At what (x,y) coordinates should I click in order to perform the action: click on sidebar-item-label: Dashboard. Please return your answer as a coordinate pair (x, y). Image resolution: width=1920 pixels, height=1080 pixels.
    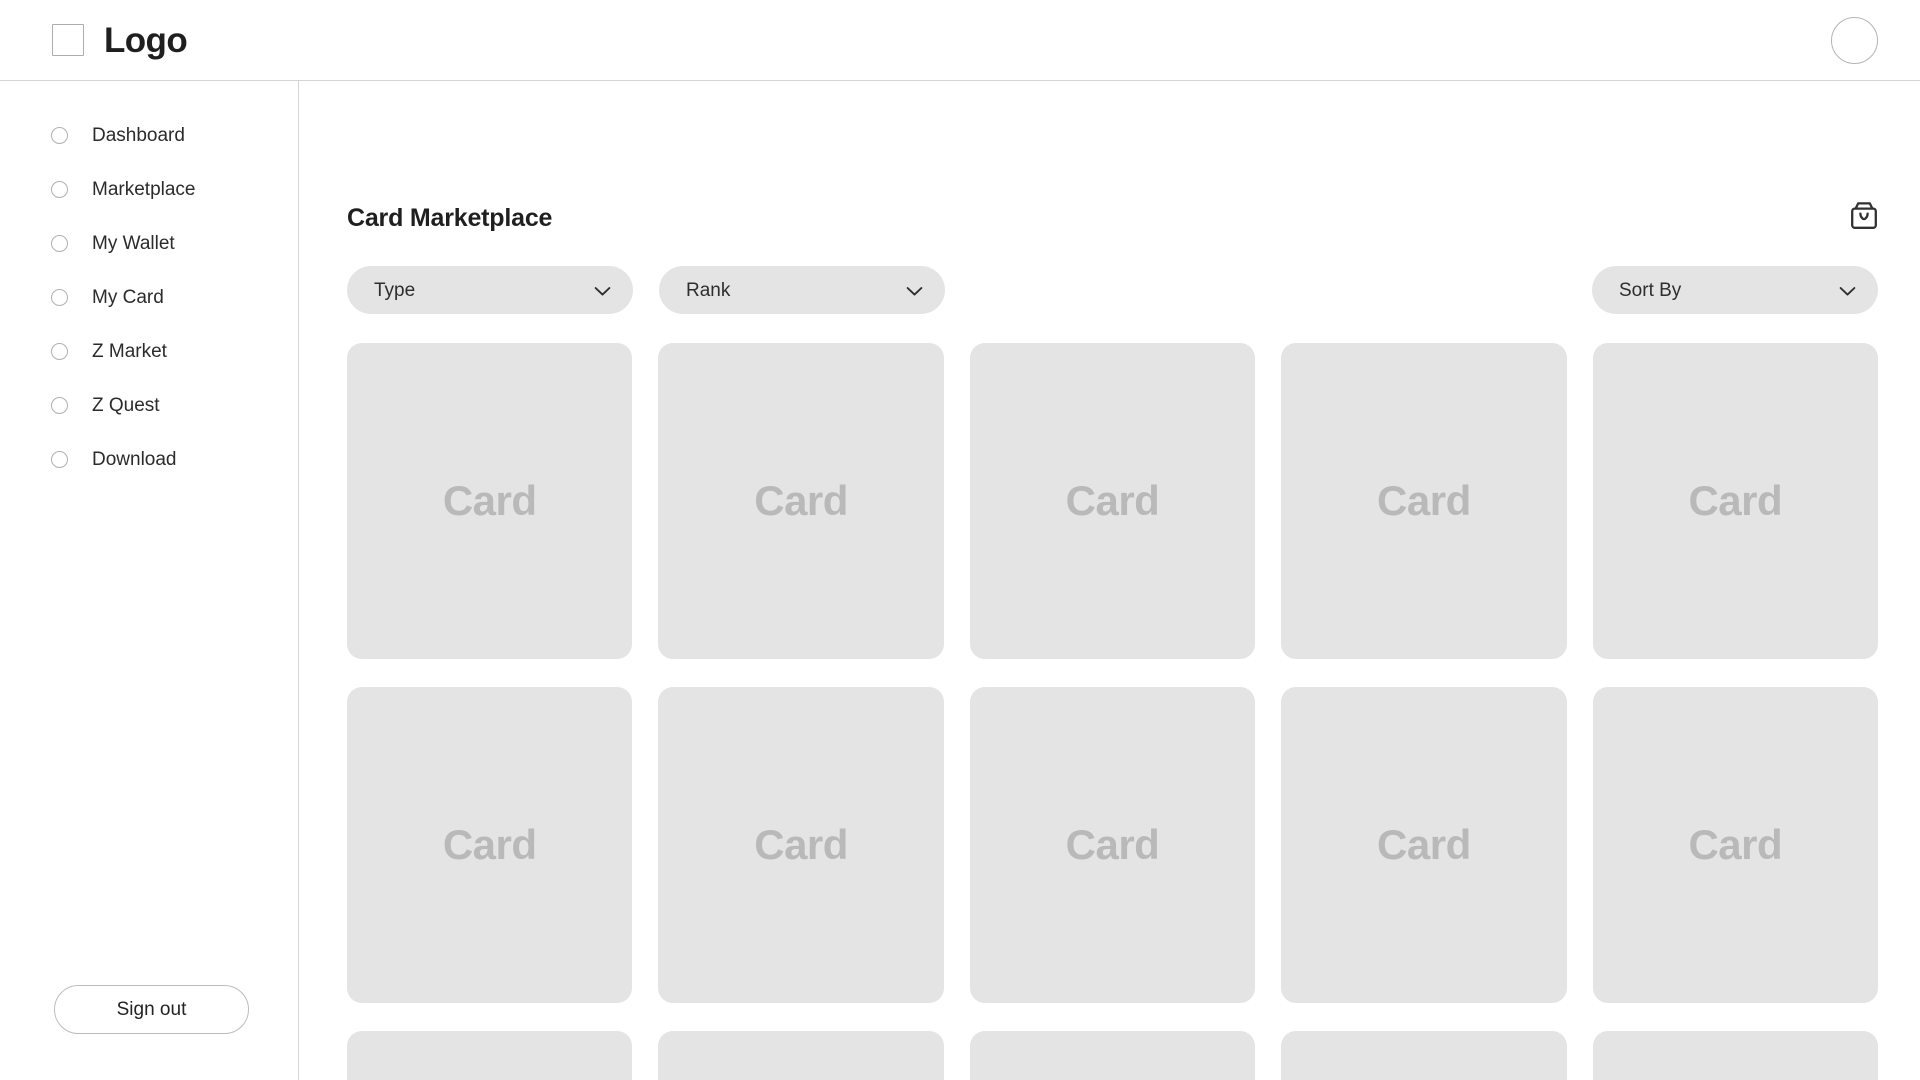
    Looking at the image, I should click on (138, 135).